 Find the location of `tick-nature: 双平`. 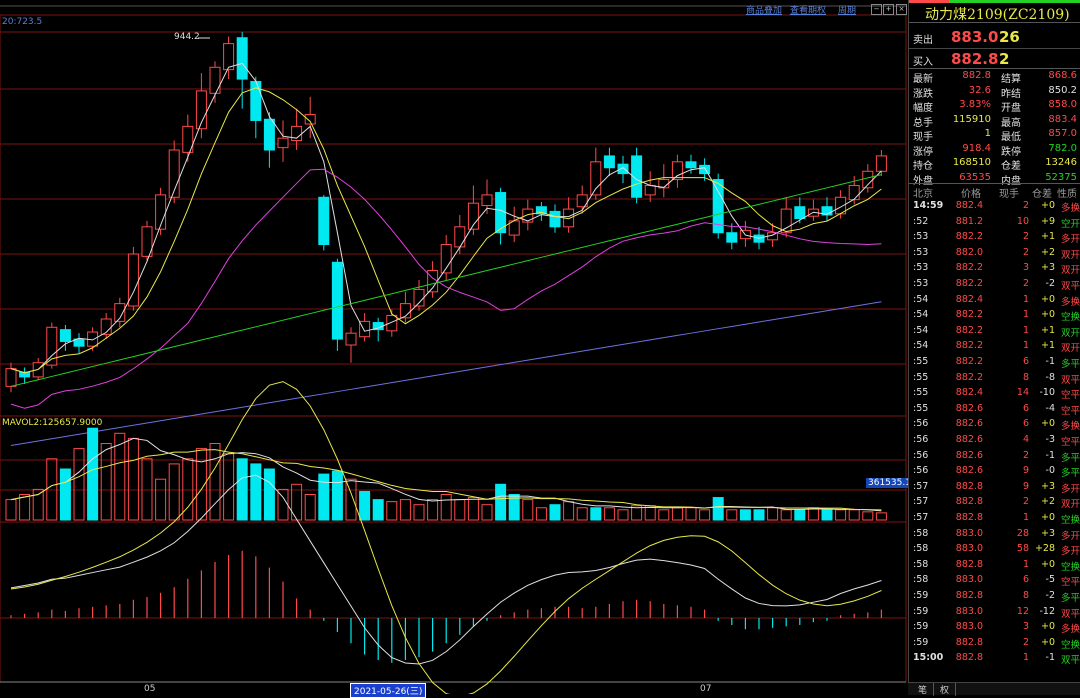

tick-nature: 双平 is located at coordinates (1070, 614).